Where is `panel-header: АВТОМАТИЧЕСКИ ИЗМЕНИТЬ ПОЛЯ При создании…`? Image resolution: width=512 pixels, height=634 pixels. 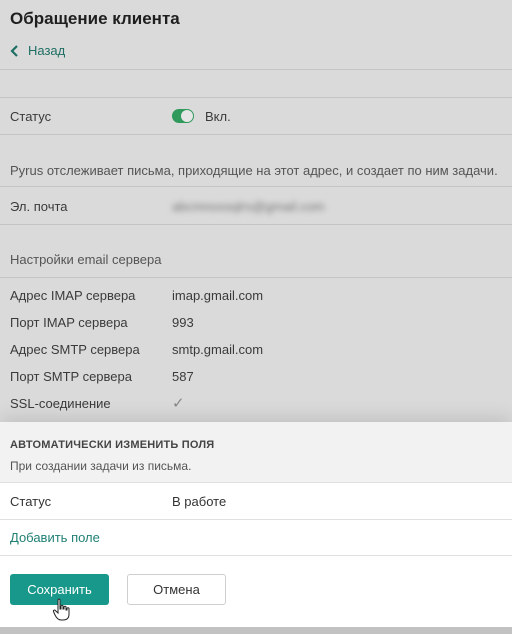
panel-header: АВТОМАТИЧЕСКИ ИЗМЕНИТЬ ПОЛЯ При создании… is located at coordinates (256, 452).